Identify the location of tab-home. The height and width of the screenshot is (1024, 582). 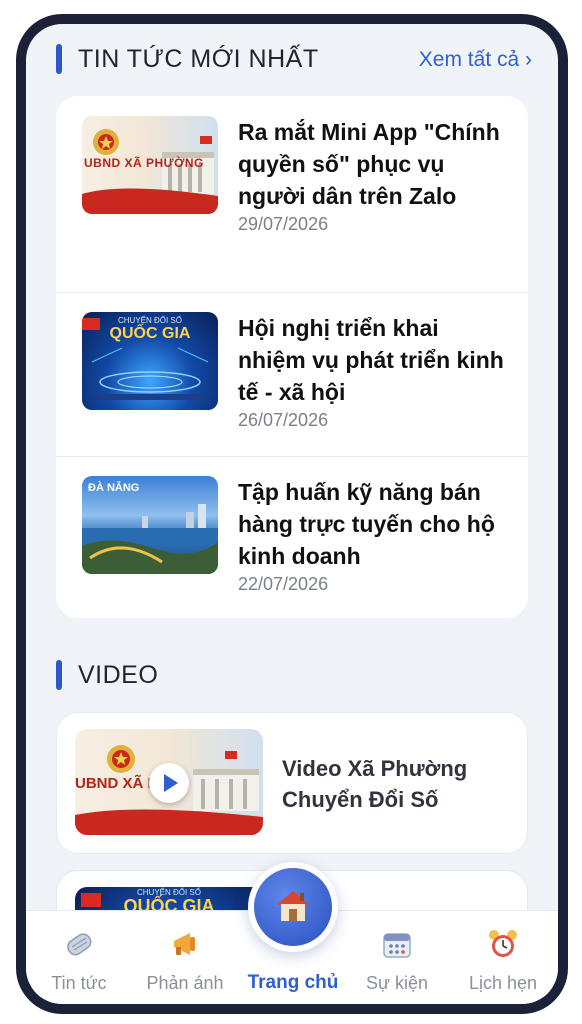
(293, 907).